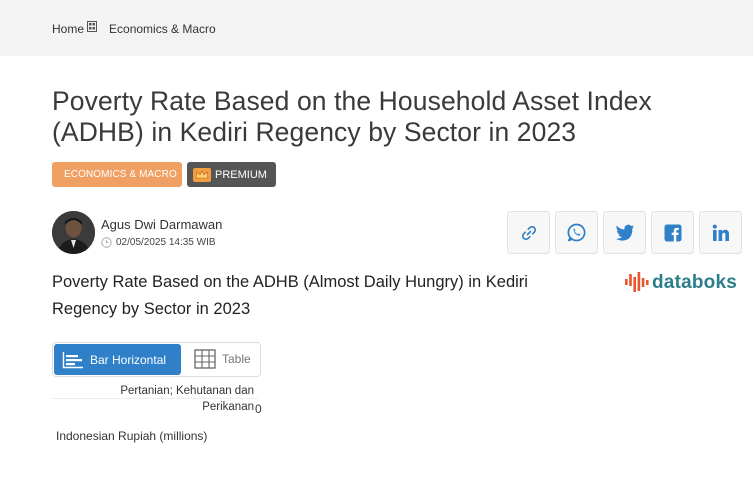  What do you see at coordinates (72, 359) in the screenshot?
I see `bar-chart-icon` at bounding box center [72, 359].